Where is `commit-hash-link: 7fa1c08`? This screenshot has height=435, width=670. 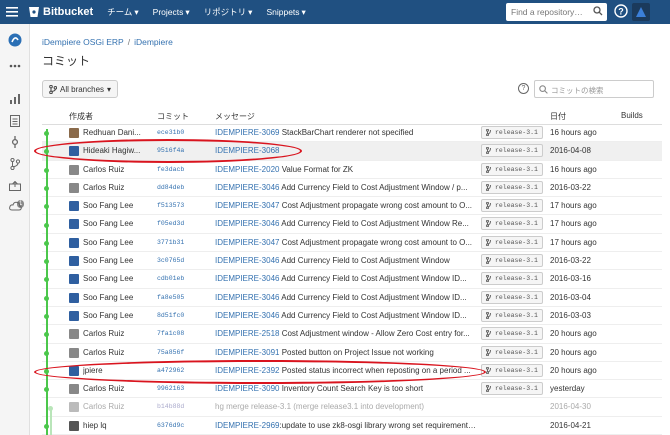
commit-hash-link: 7fa1c08 is located at coordinates (170, 333).